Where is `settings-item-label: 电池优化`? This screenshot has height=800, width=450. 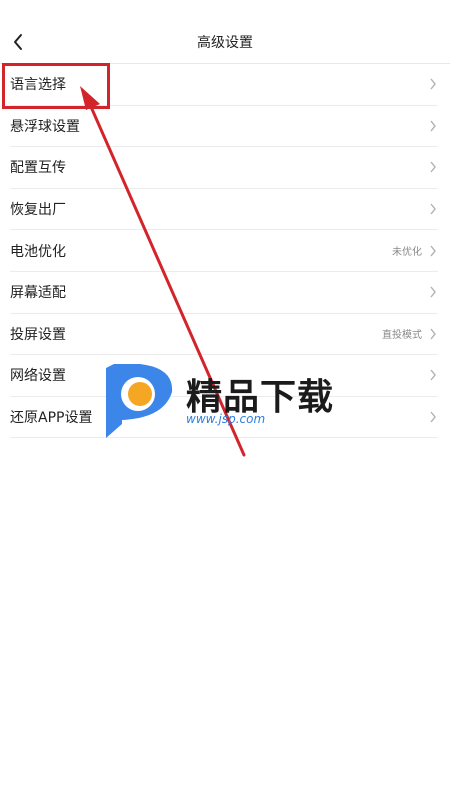 settings-item-label: 电池优化 is located at coordinates (38, 251).